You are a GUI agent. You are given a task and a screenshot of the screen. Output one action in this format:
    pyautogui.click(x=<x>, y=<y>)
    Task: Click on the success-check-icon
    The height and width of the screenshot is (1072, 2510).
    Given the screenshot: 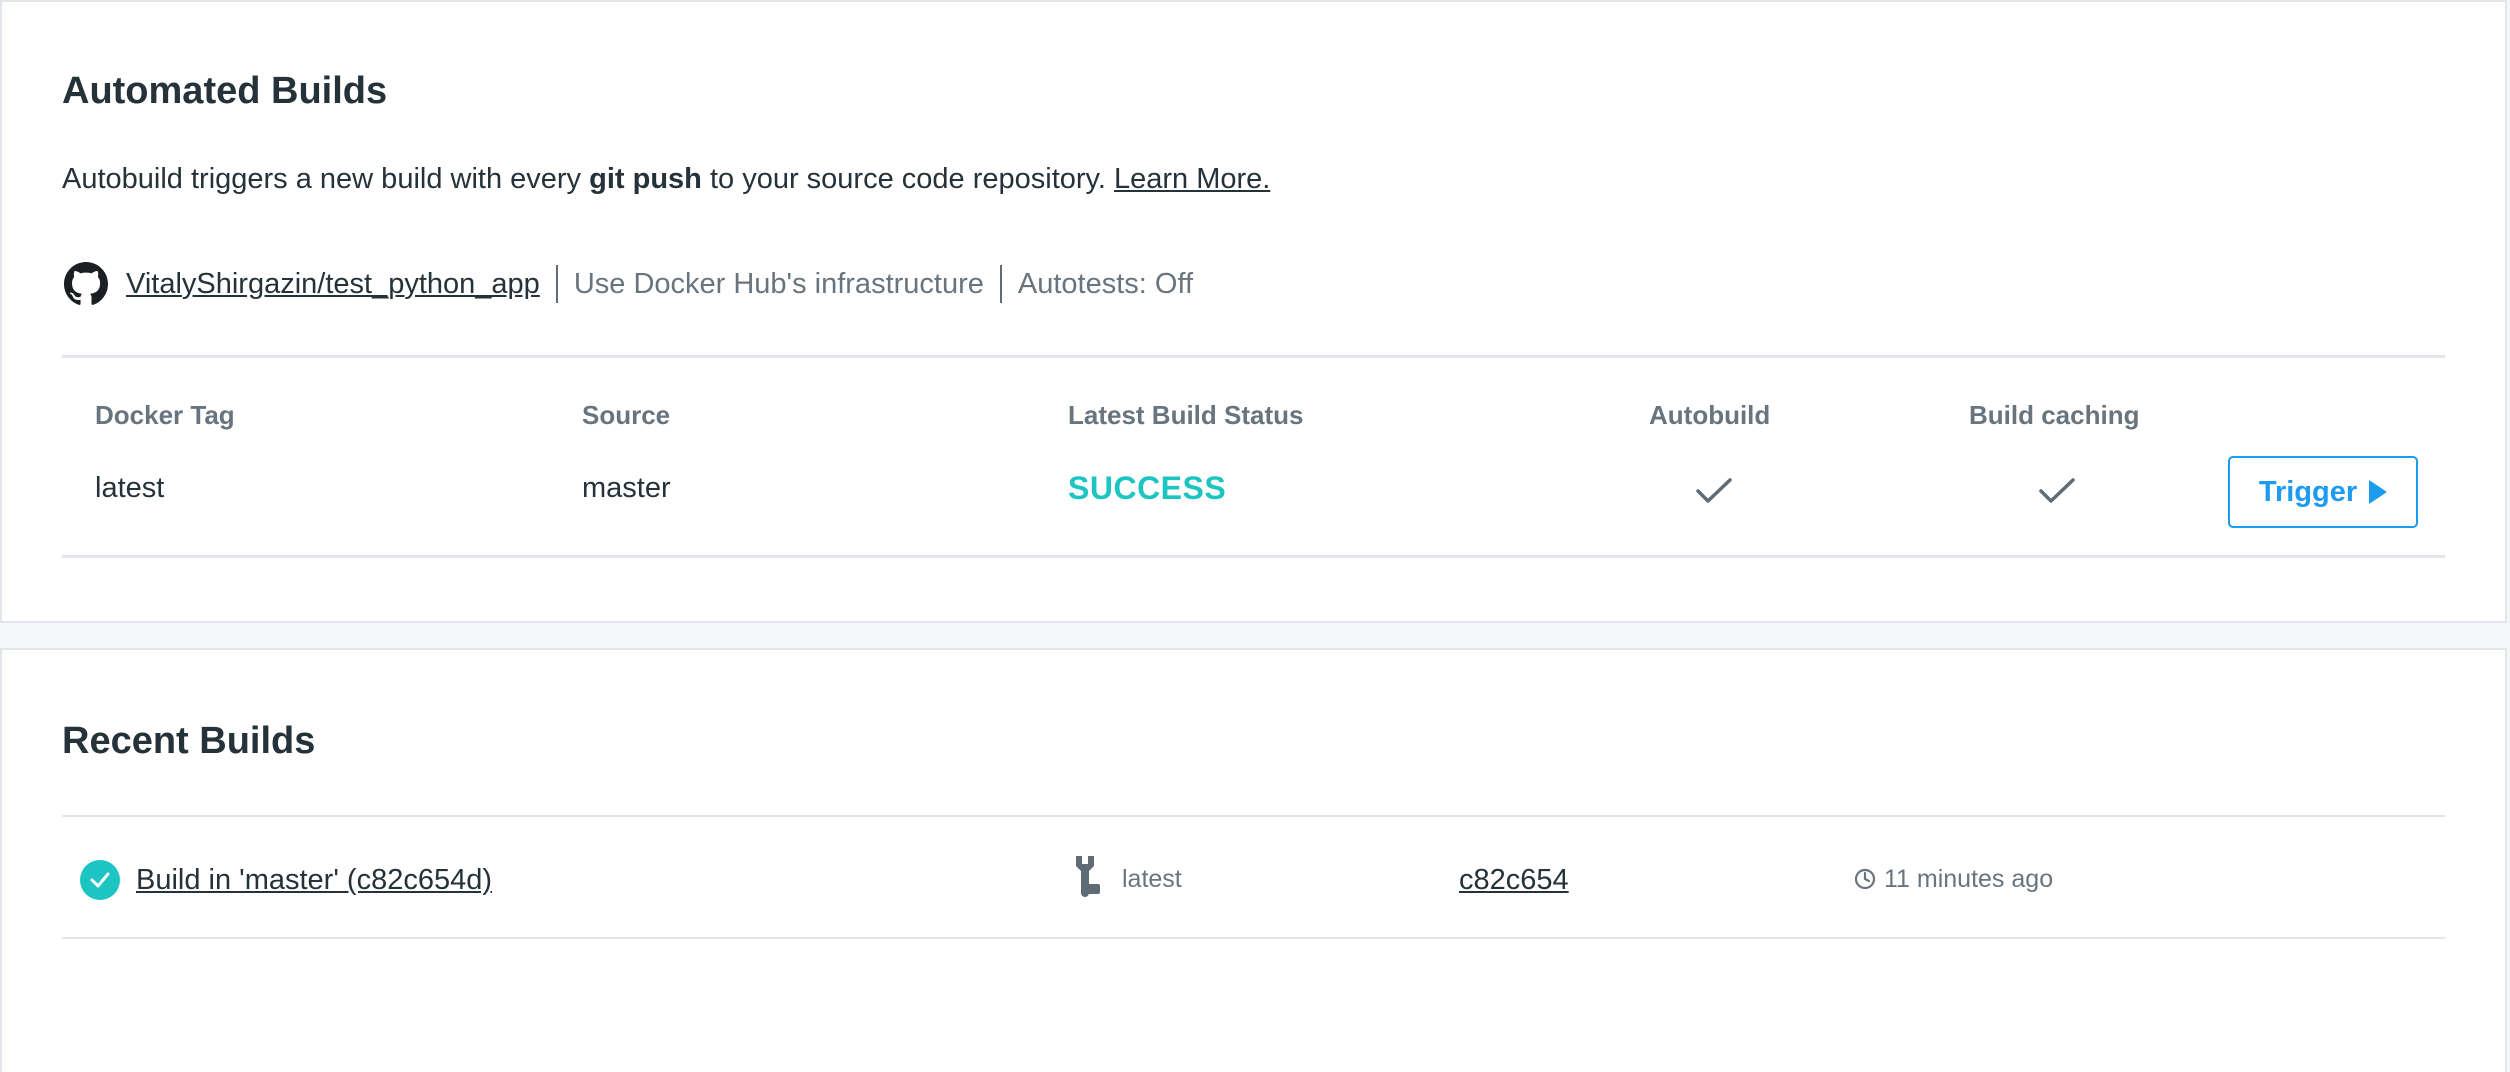 What is the action you would take?
    pyautogui.click(x=100, y=880)
    